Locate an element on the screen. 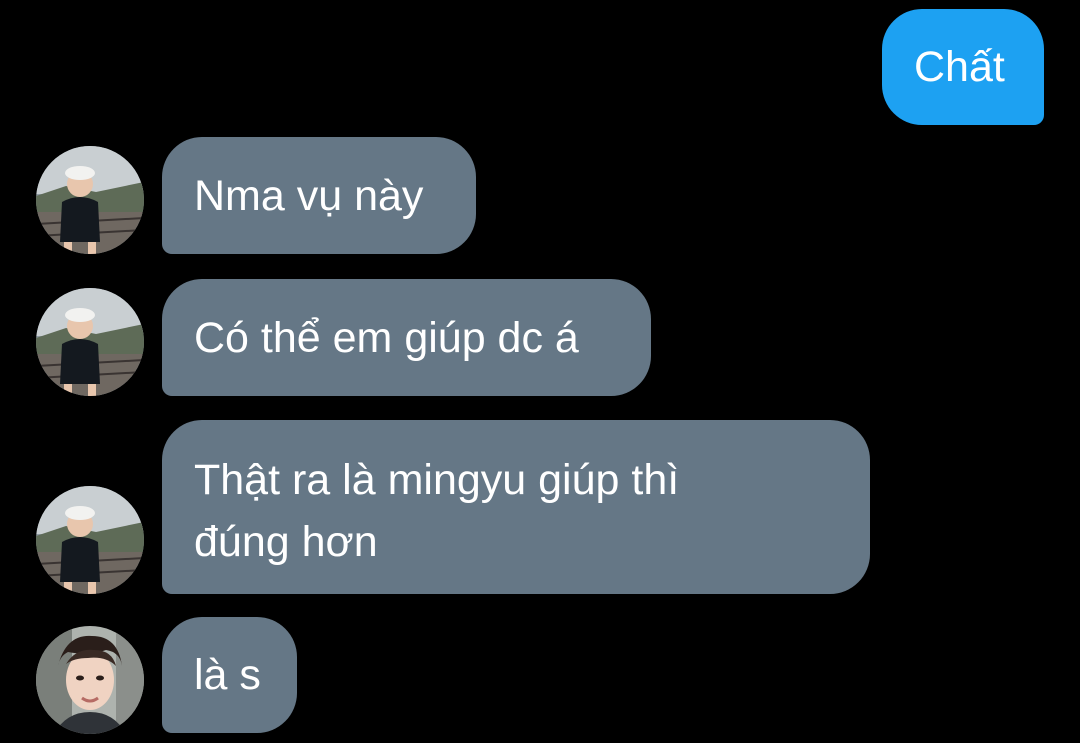 Image resolution: width=1080 pixels, height=743 pixels. incoming-message-bubble: là s is located at coordinates (229, 675).